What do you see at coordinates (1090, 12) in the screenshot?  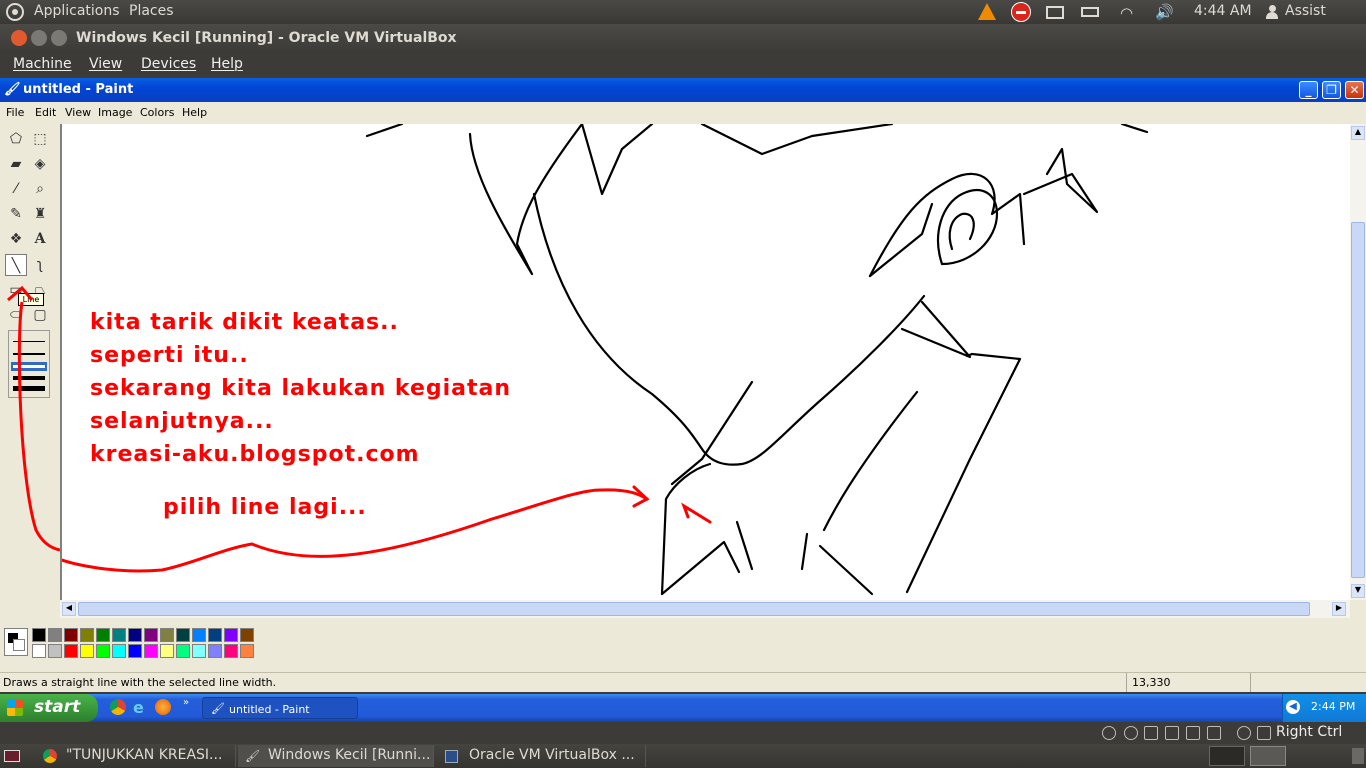 I see `battery-icon` at bounding box center [1090, 12].